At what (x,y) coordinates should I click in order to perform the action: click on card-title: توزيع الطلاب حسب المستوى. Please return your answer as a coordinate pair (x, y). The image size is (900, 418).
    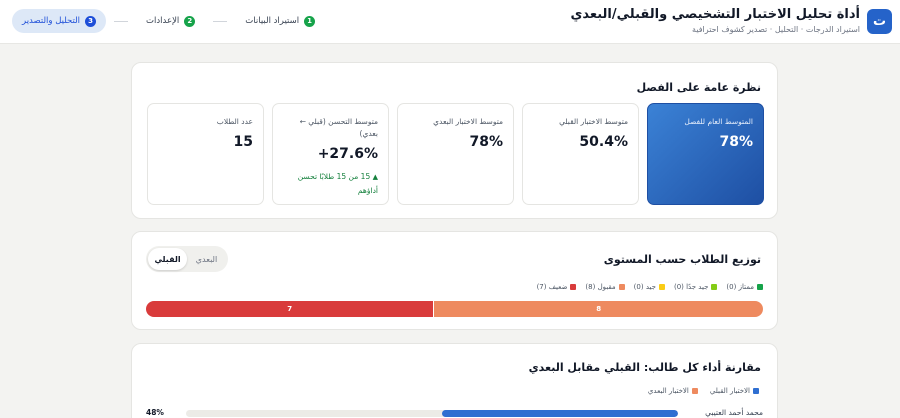
    Looking at the image, I should click on (682, 259).